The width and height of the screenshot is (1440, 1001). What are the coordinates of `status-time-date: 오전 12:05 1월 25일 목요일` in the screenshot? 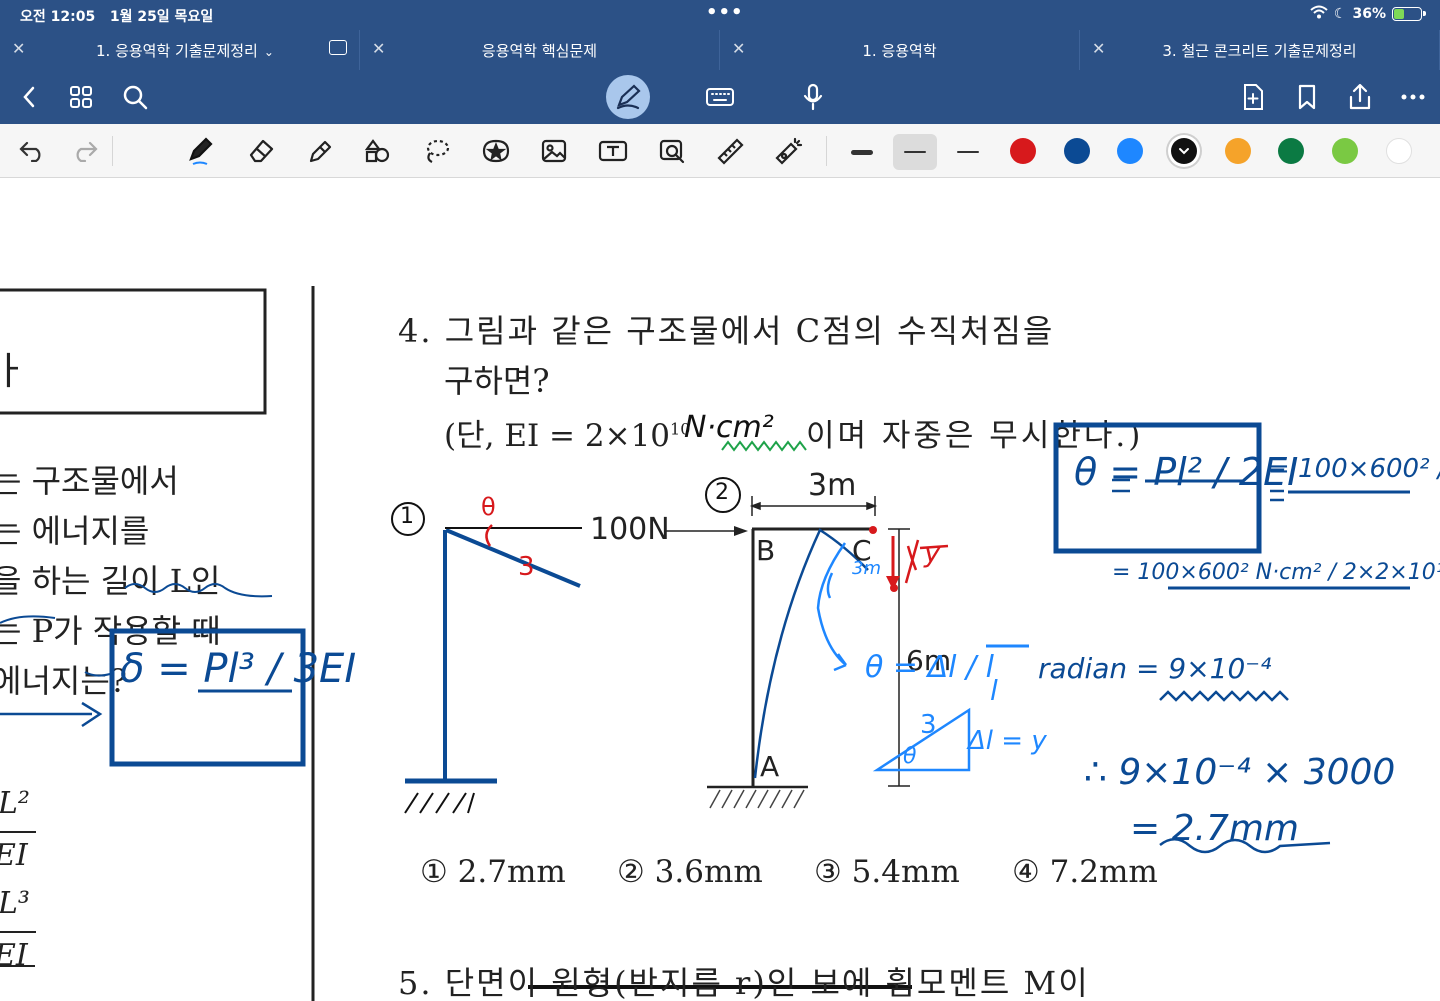 It's located at (117, 17).